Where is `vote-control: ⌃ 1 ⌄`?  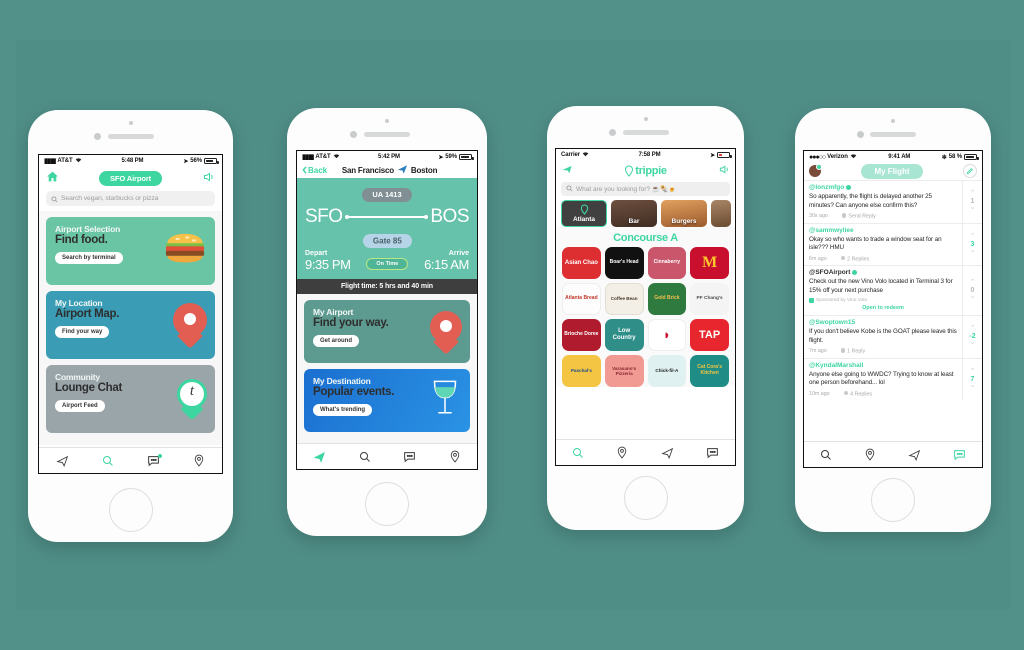
vote-control: ⌃ 1 ⌄ is located at coordinates (972, 202).